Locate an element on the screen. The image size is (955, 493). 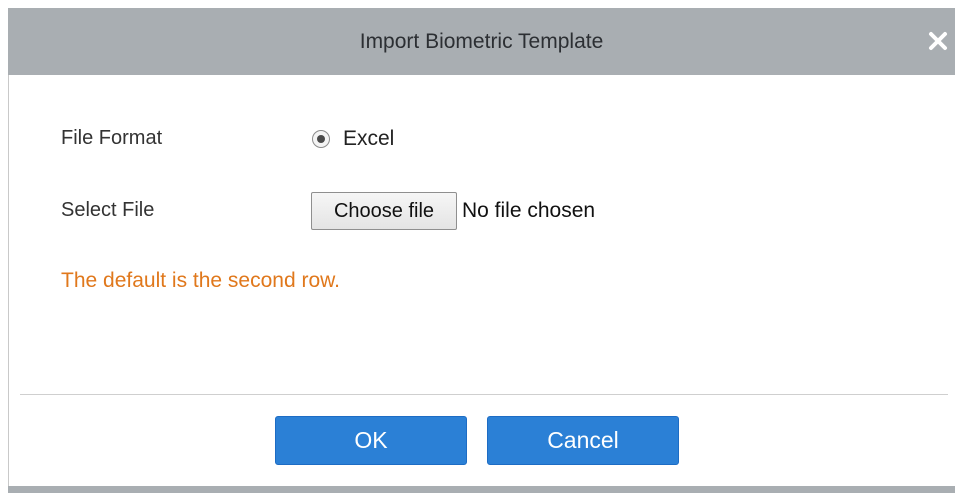
dialog-bottom-edge is located at coordinates (481, 489).